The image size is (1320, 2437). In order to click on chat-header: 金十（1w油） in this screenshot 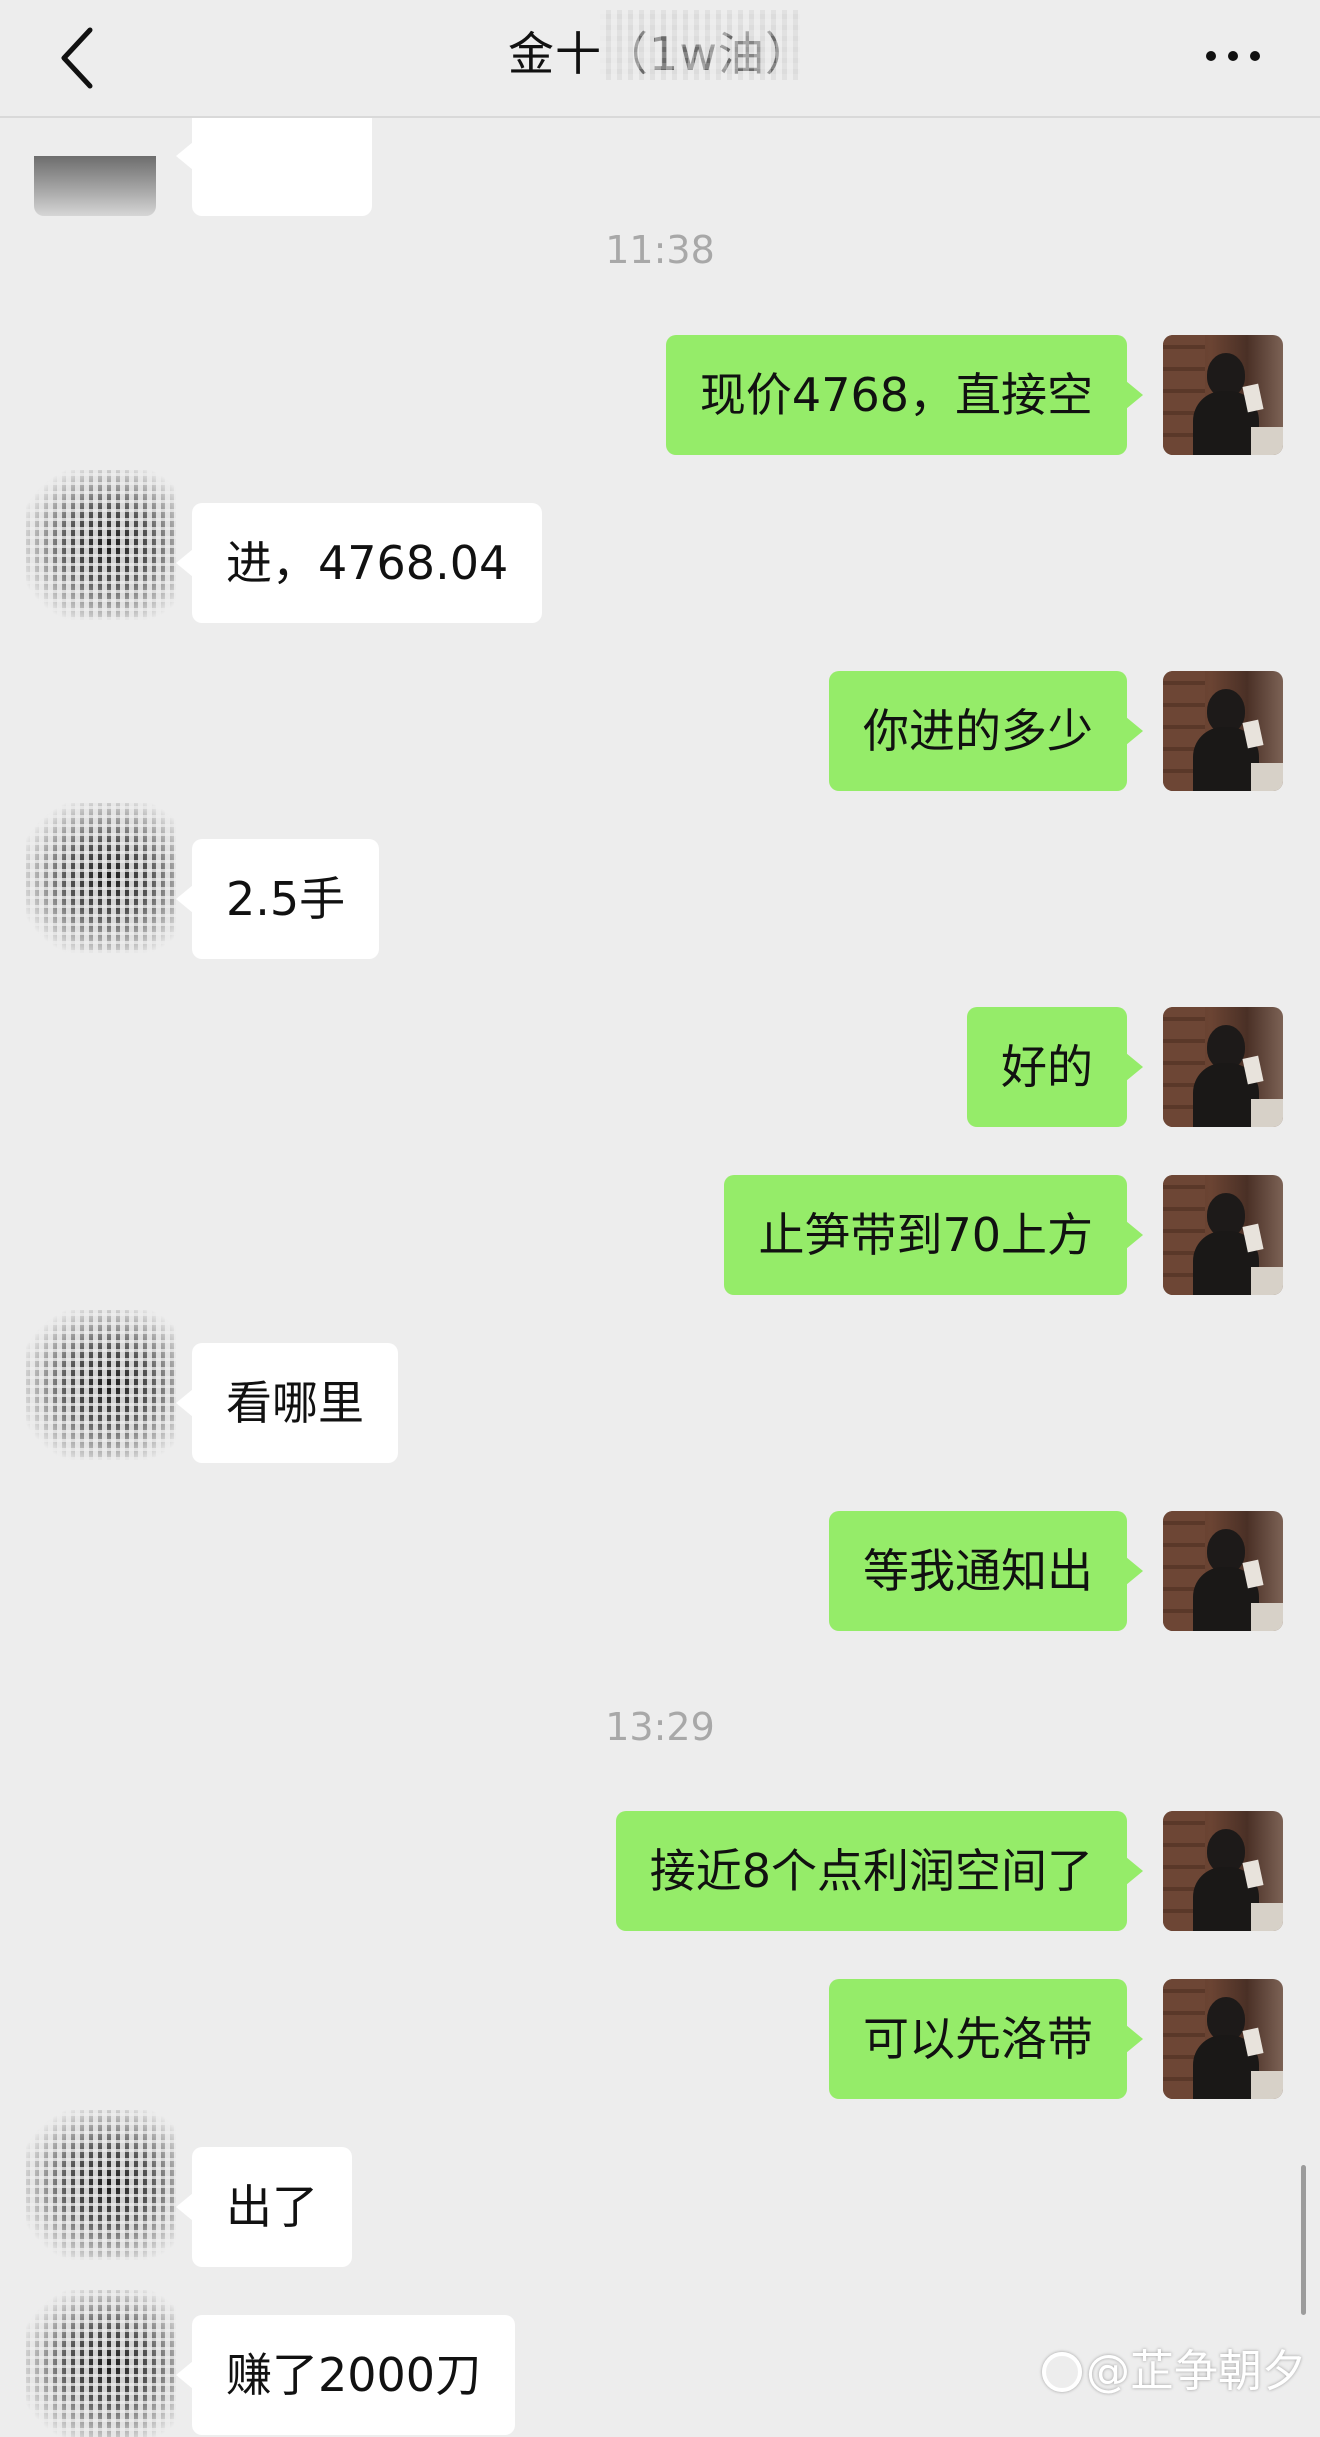, I will do `click(660, 59)`.